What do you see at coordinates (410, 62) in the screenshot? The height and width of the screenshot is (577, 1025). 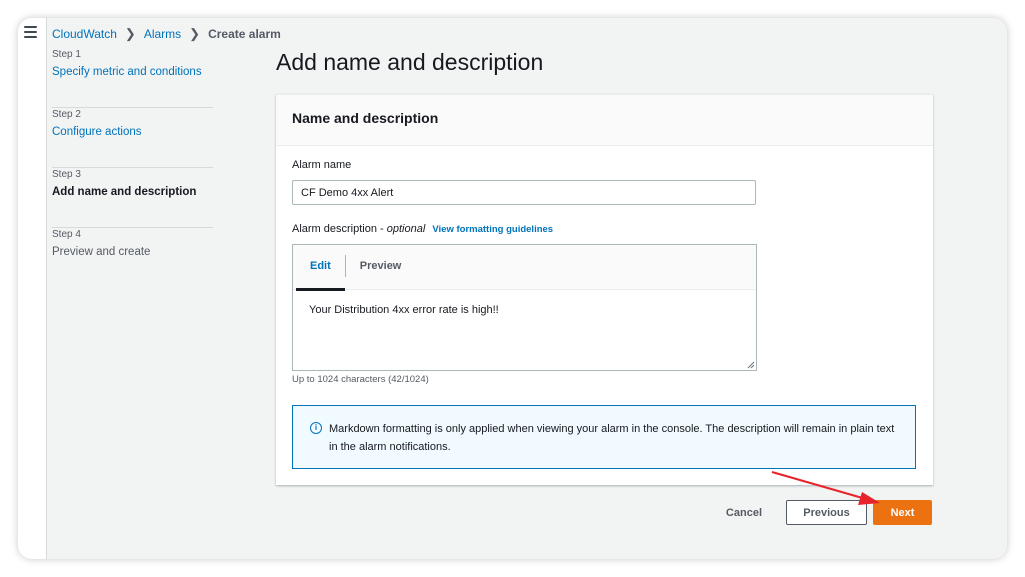 I see `page-title: Add name and description` at bounding box center [410, 62].